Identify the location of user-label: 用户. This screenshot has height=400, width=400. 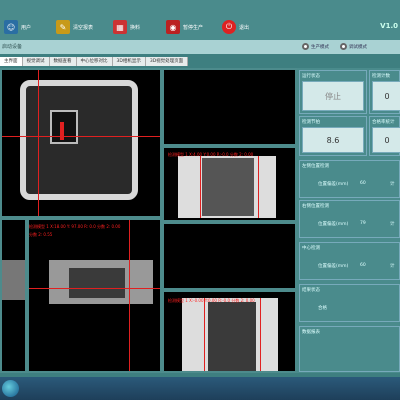
(26, 27).